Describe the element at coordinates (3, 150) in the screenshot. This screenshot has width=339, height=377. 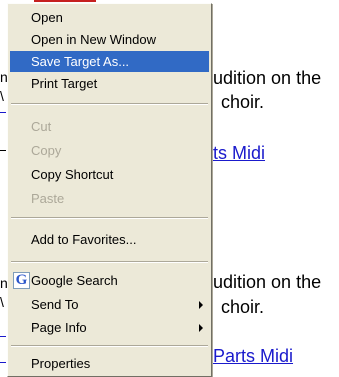
I see `dash-fragment` at that location.